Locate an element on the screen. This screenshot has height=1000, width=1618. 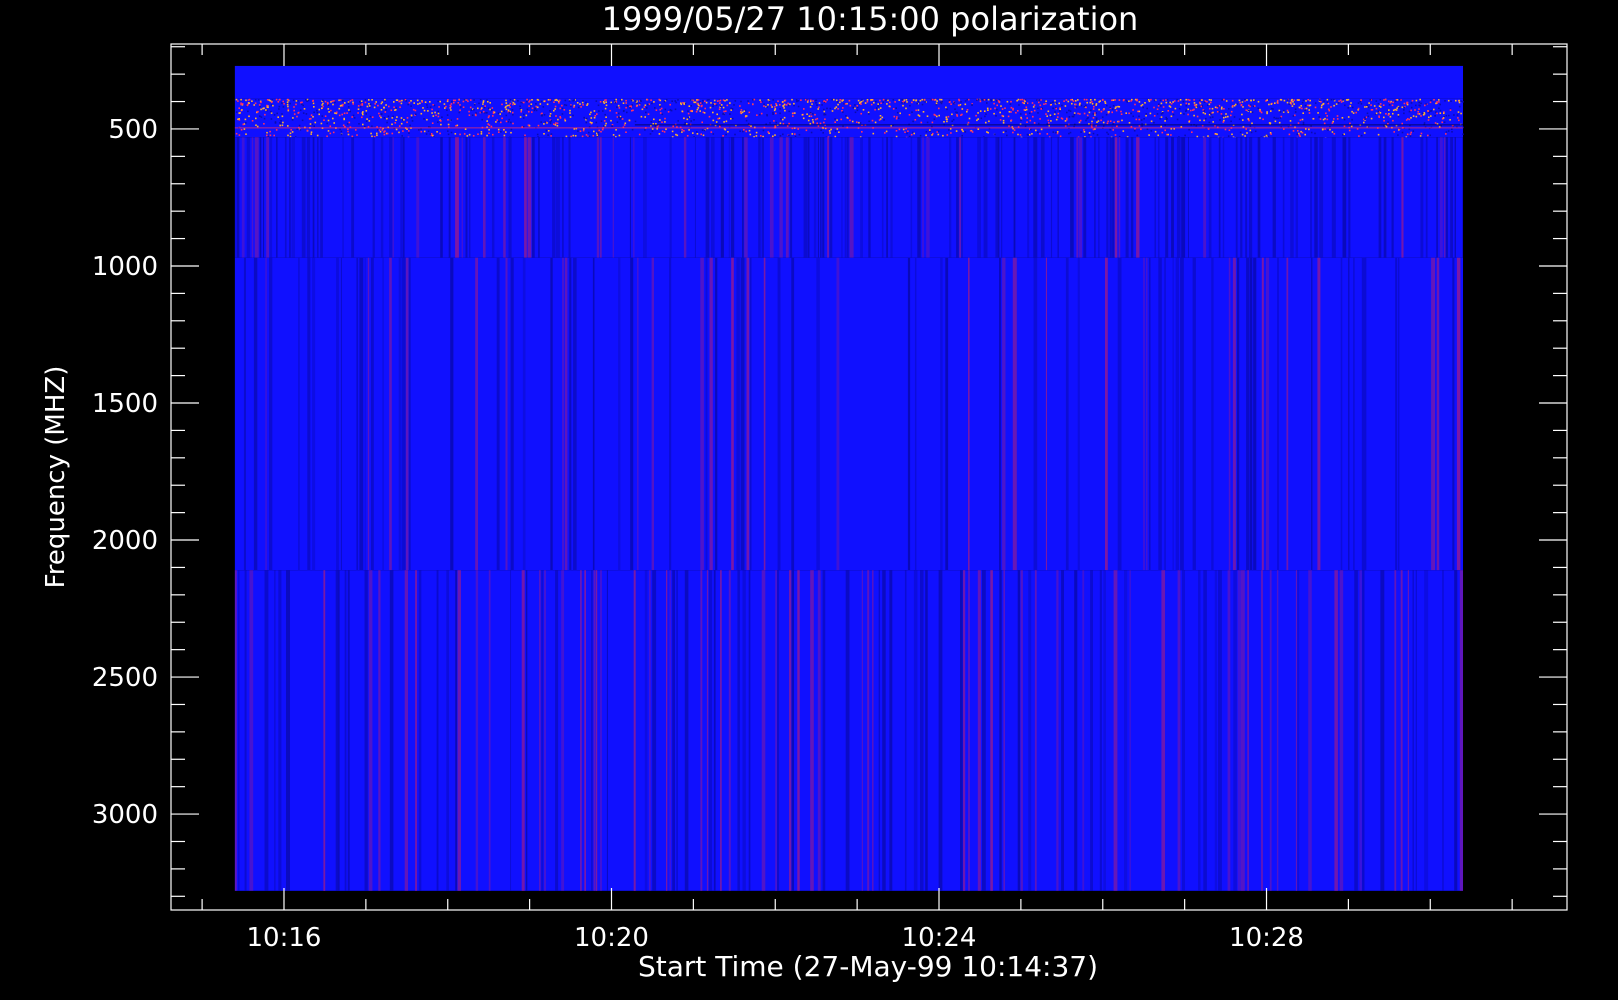
y-tick-label: 2000 is located at coordinates (125, 541).